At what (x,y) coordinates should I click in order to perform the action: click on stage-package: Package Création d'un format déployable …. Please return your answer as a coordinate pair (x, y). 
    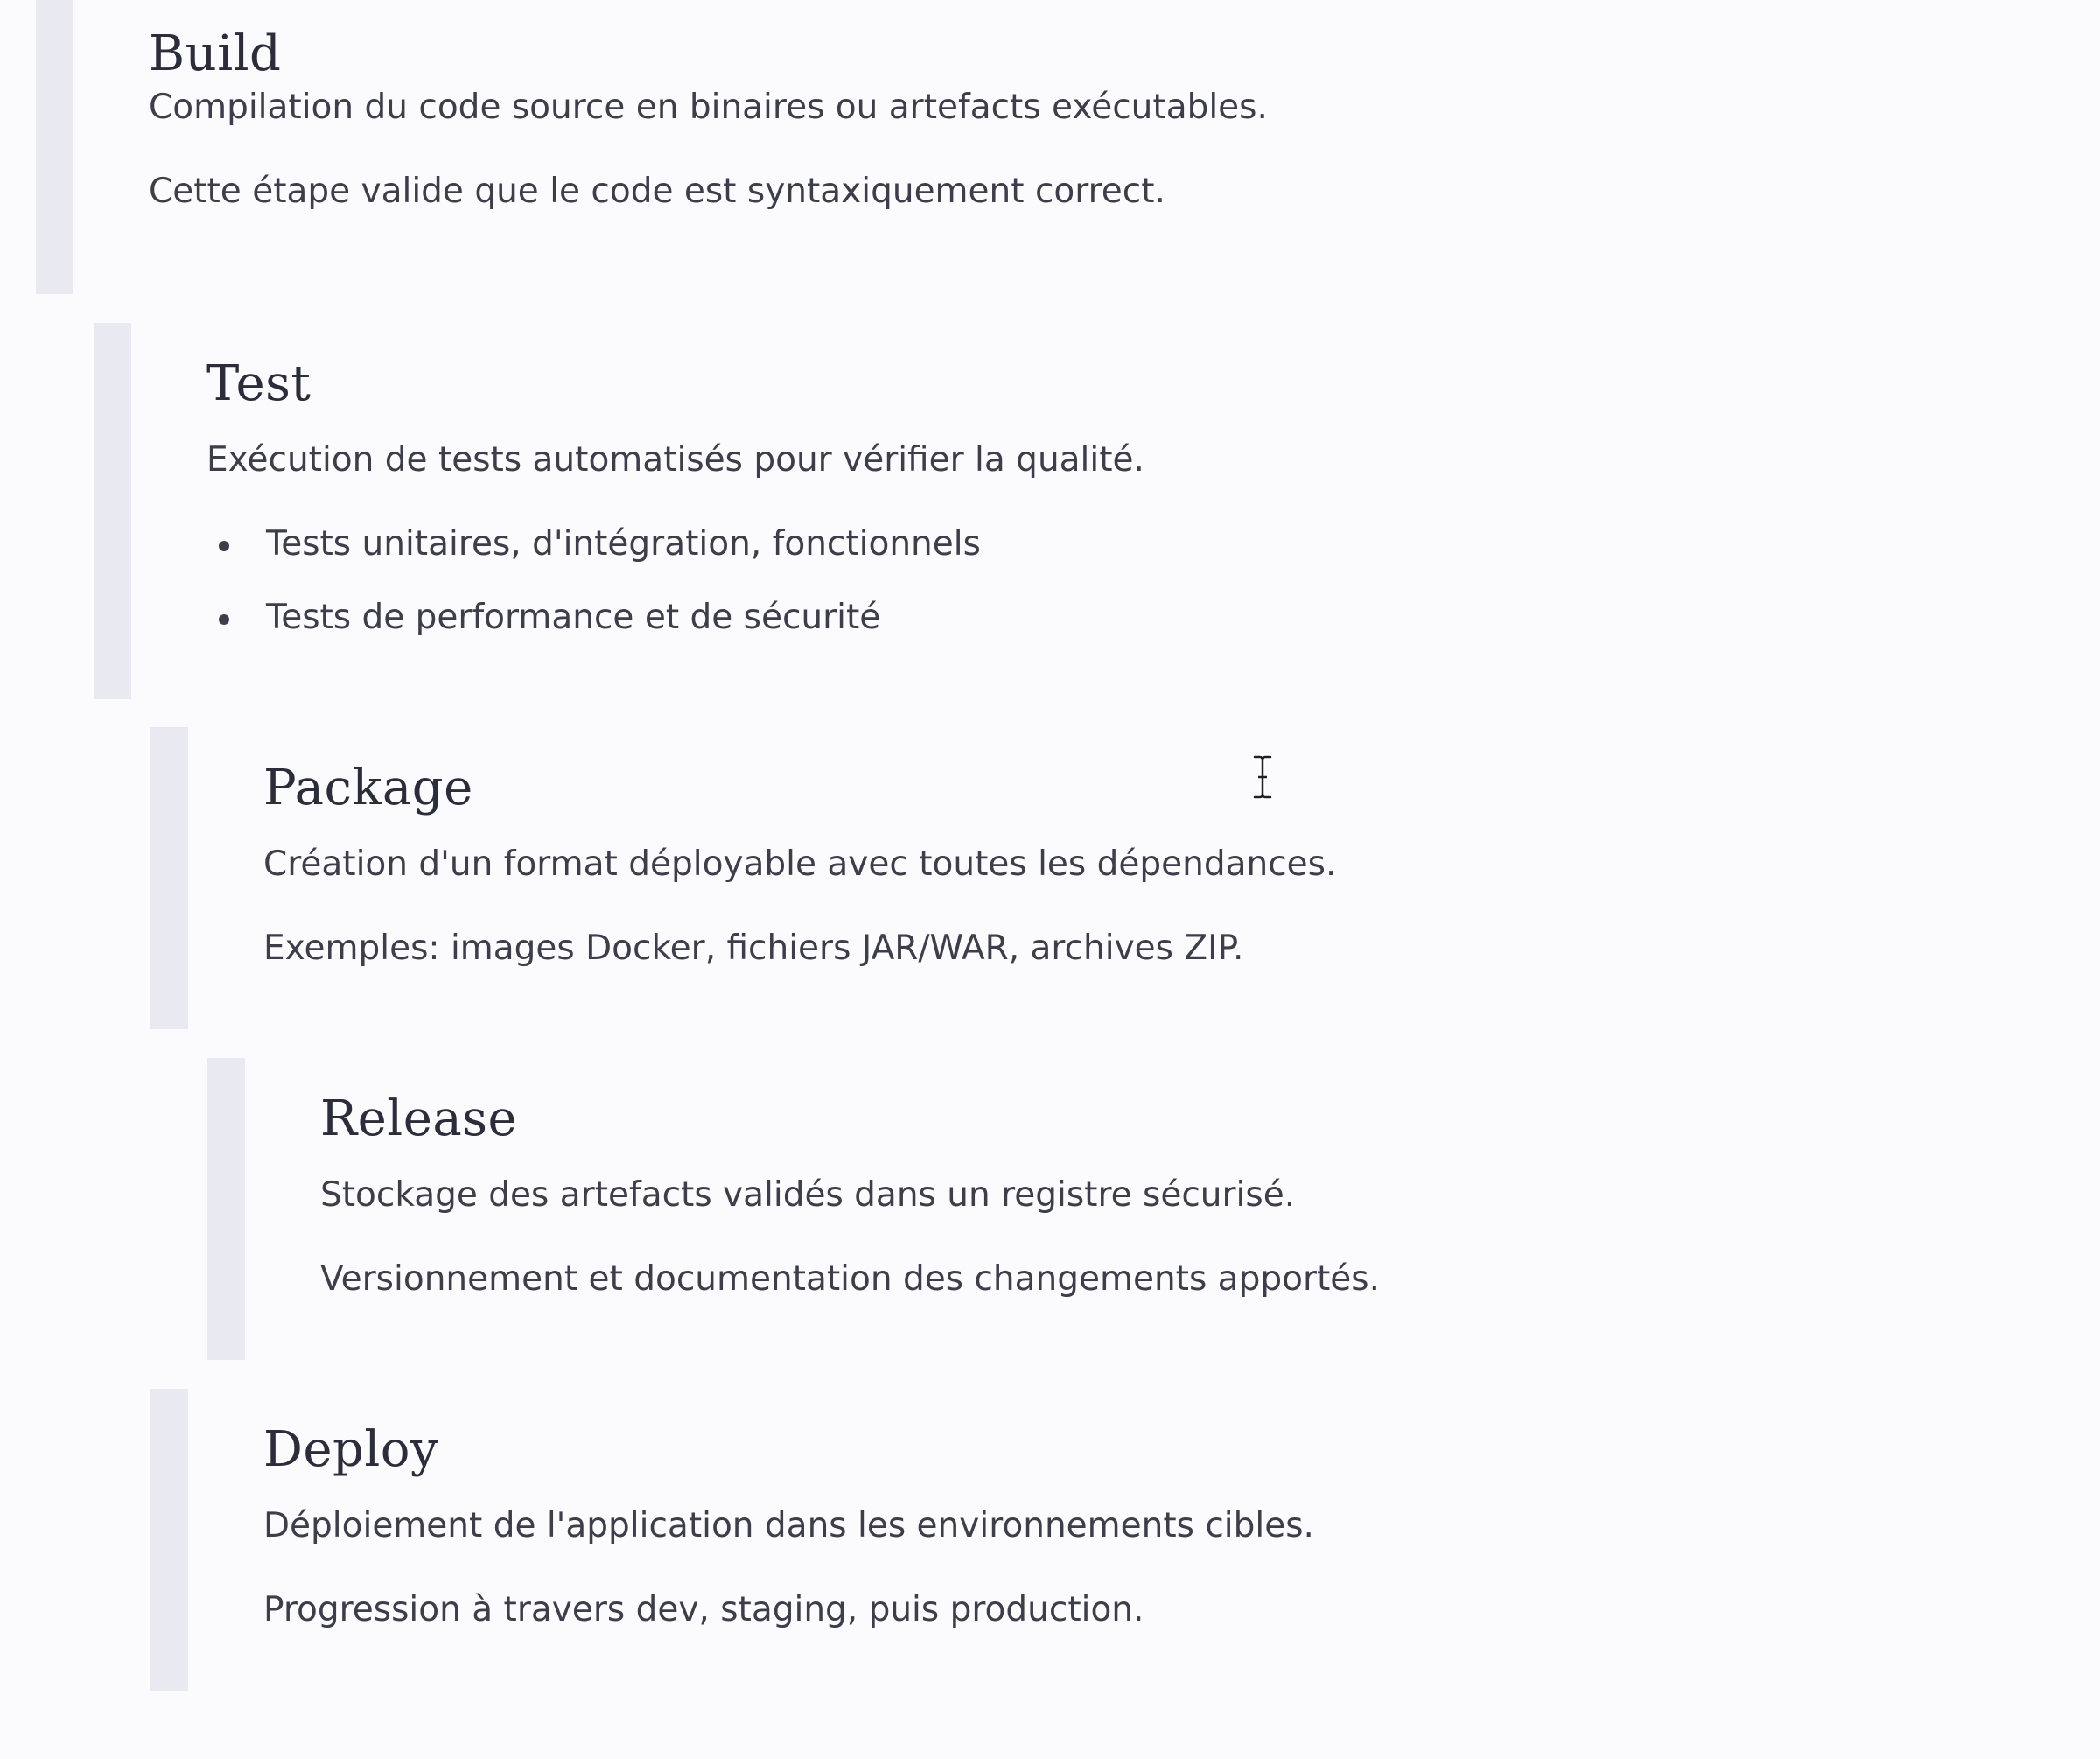
    Looking at the image, I should click on (743, 878).